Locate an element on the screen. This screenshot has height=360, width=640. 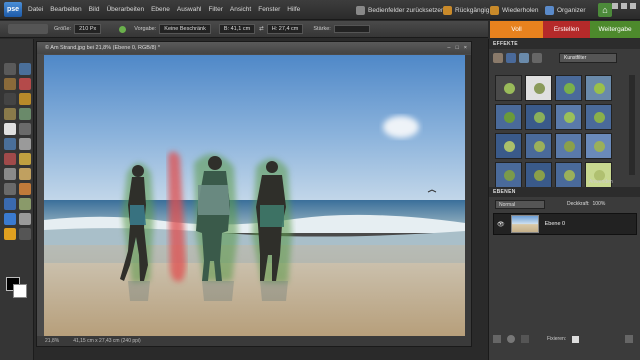
move-tool-icon is located at coordinates (10, 69).